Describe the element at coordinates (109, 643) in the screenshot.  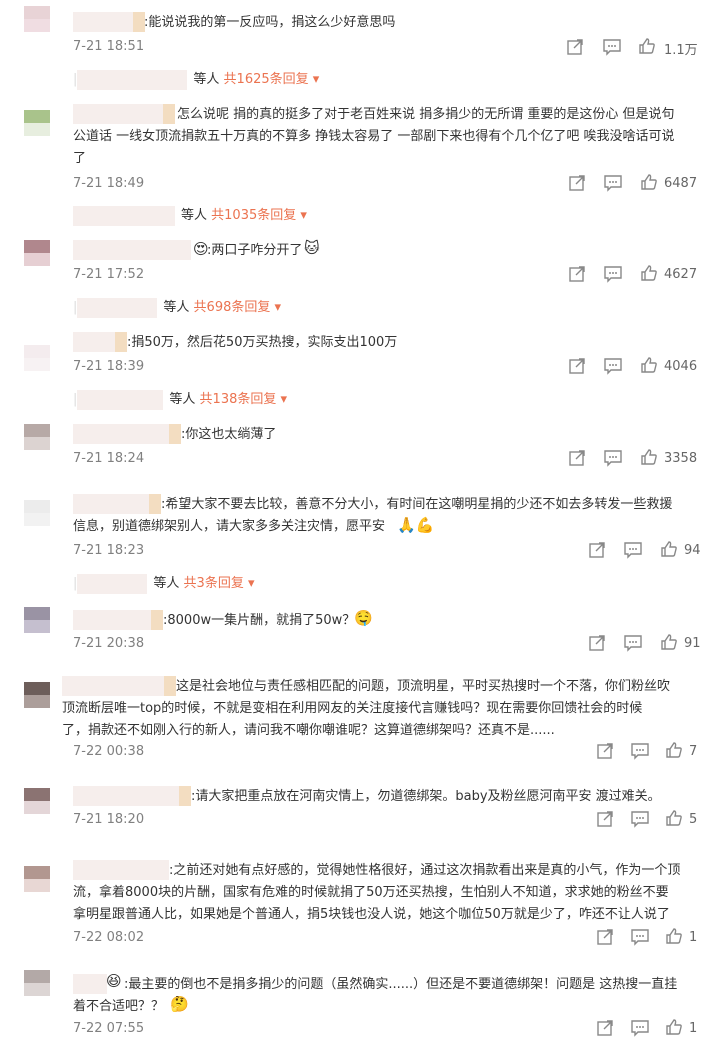
I see `comment-time: 7-21 20:38` at that location.